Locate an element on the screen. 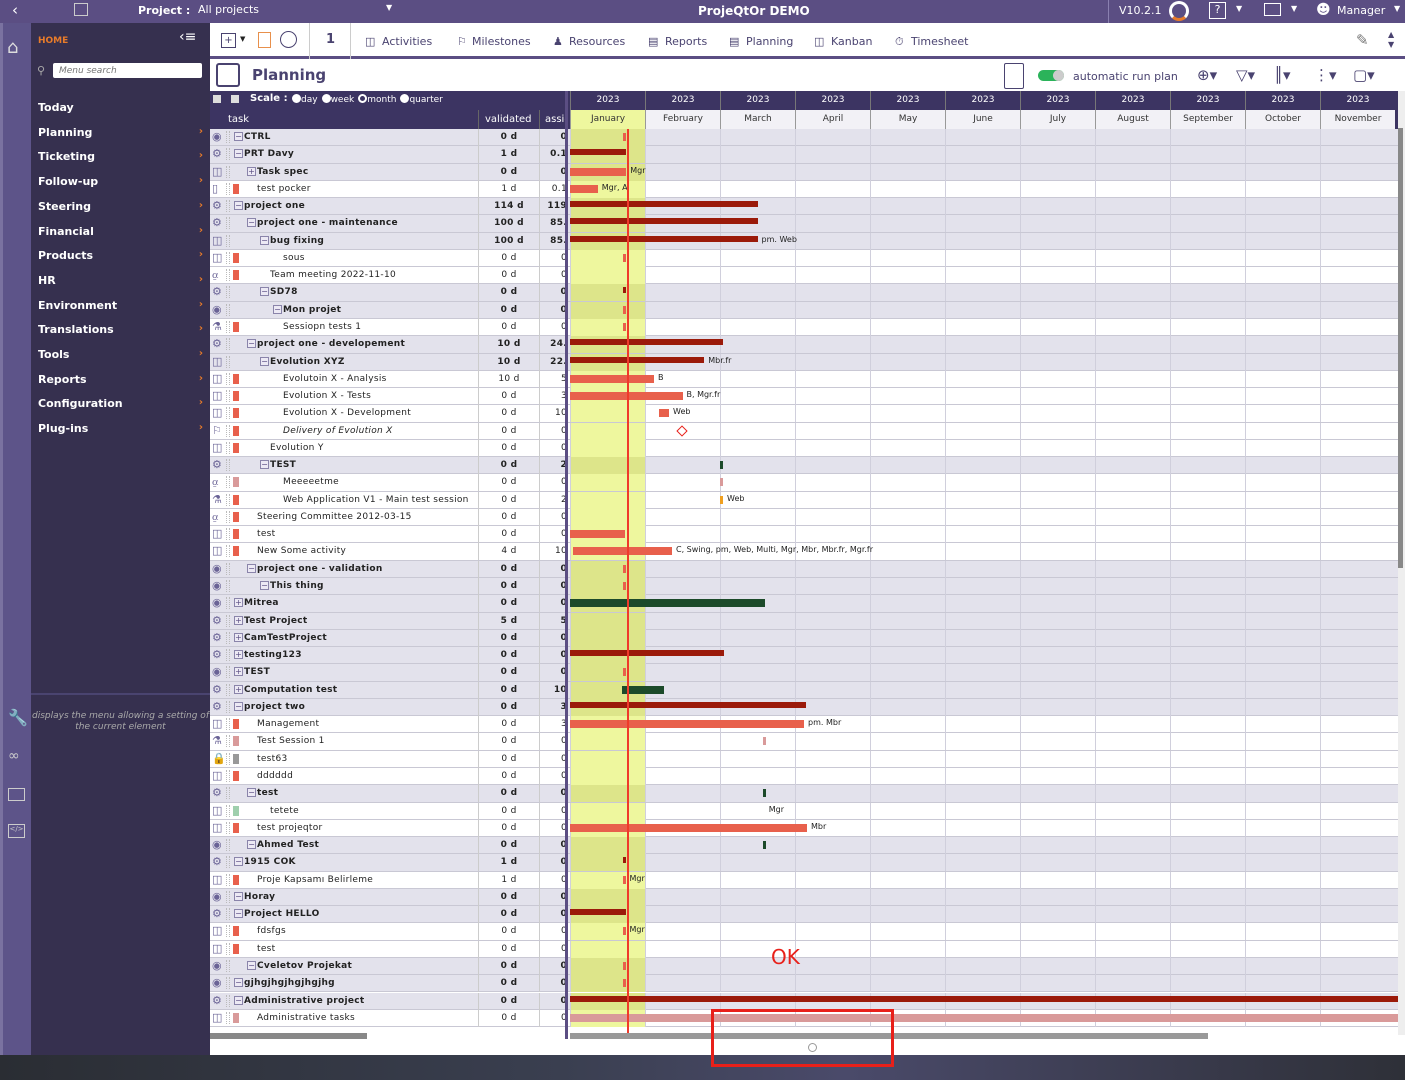  table-row: ⚙ − SD78 0 d0 is located at coordinates (804, 293).